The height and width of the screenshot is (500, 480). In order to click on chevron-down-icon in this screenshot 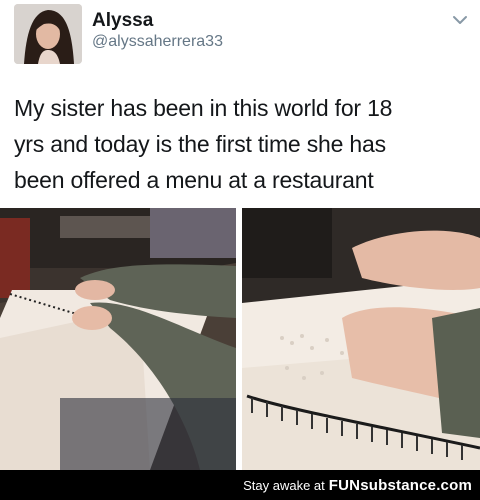, I will do `click(460, 20)`.